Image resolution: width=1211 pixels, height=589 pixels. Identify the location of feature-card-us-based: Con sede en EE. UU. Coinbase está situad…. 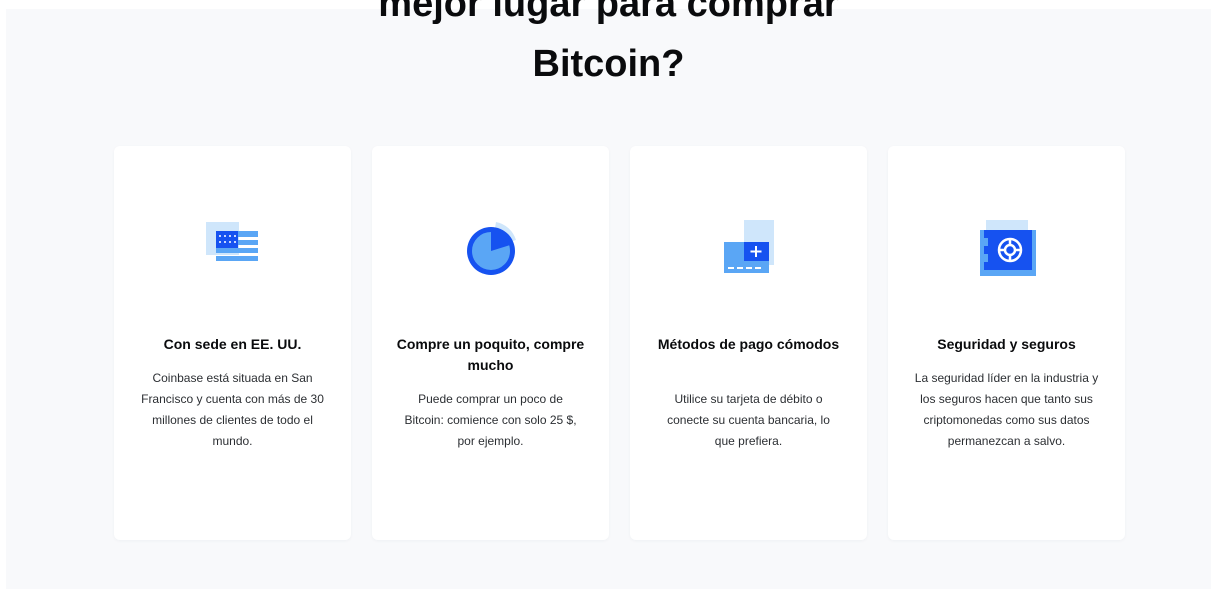
(232, 343).